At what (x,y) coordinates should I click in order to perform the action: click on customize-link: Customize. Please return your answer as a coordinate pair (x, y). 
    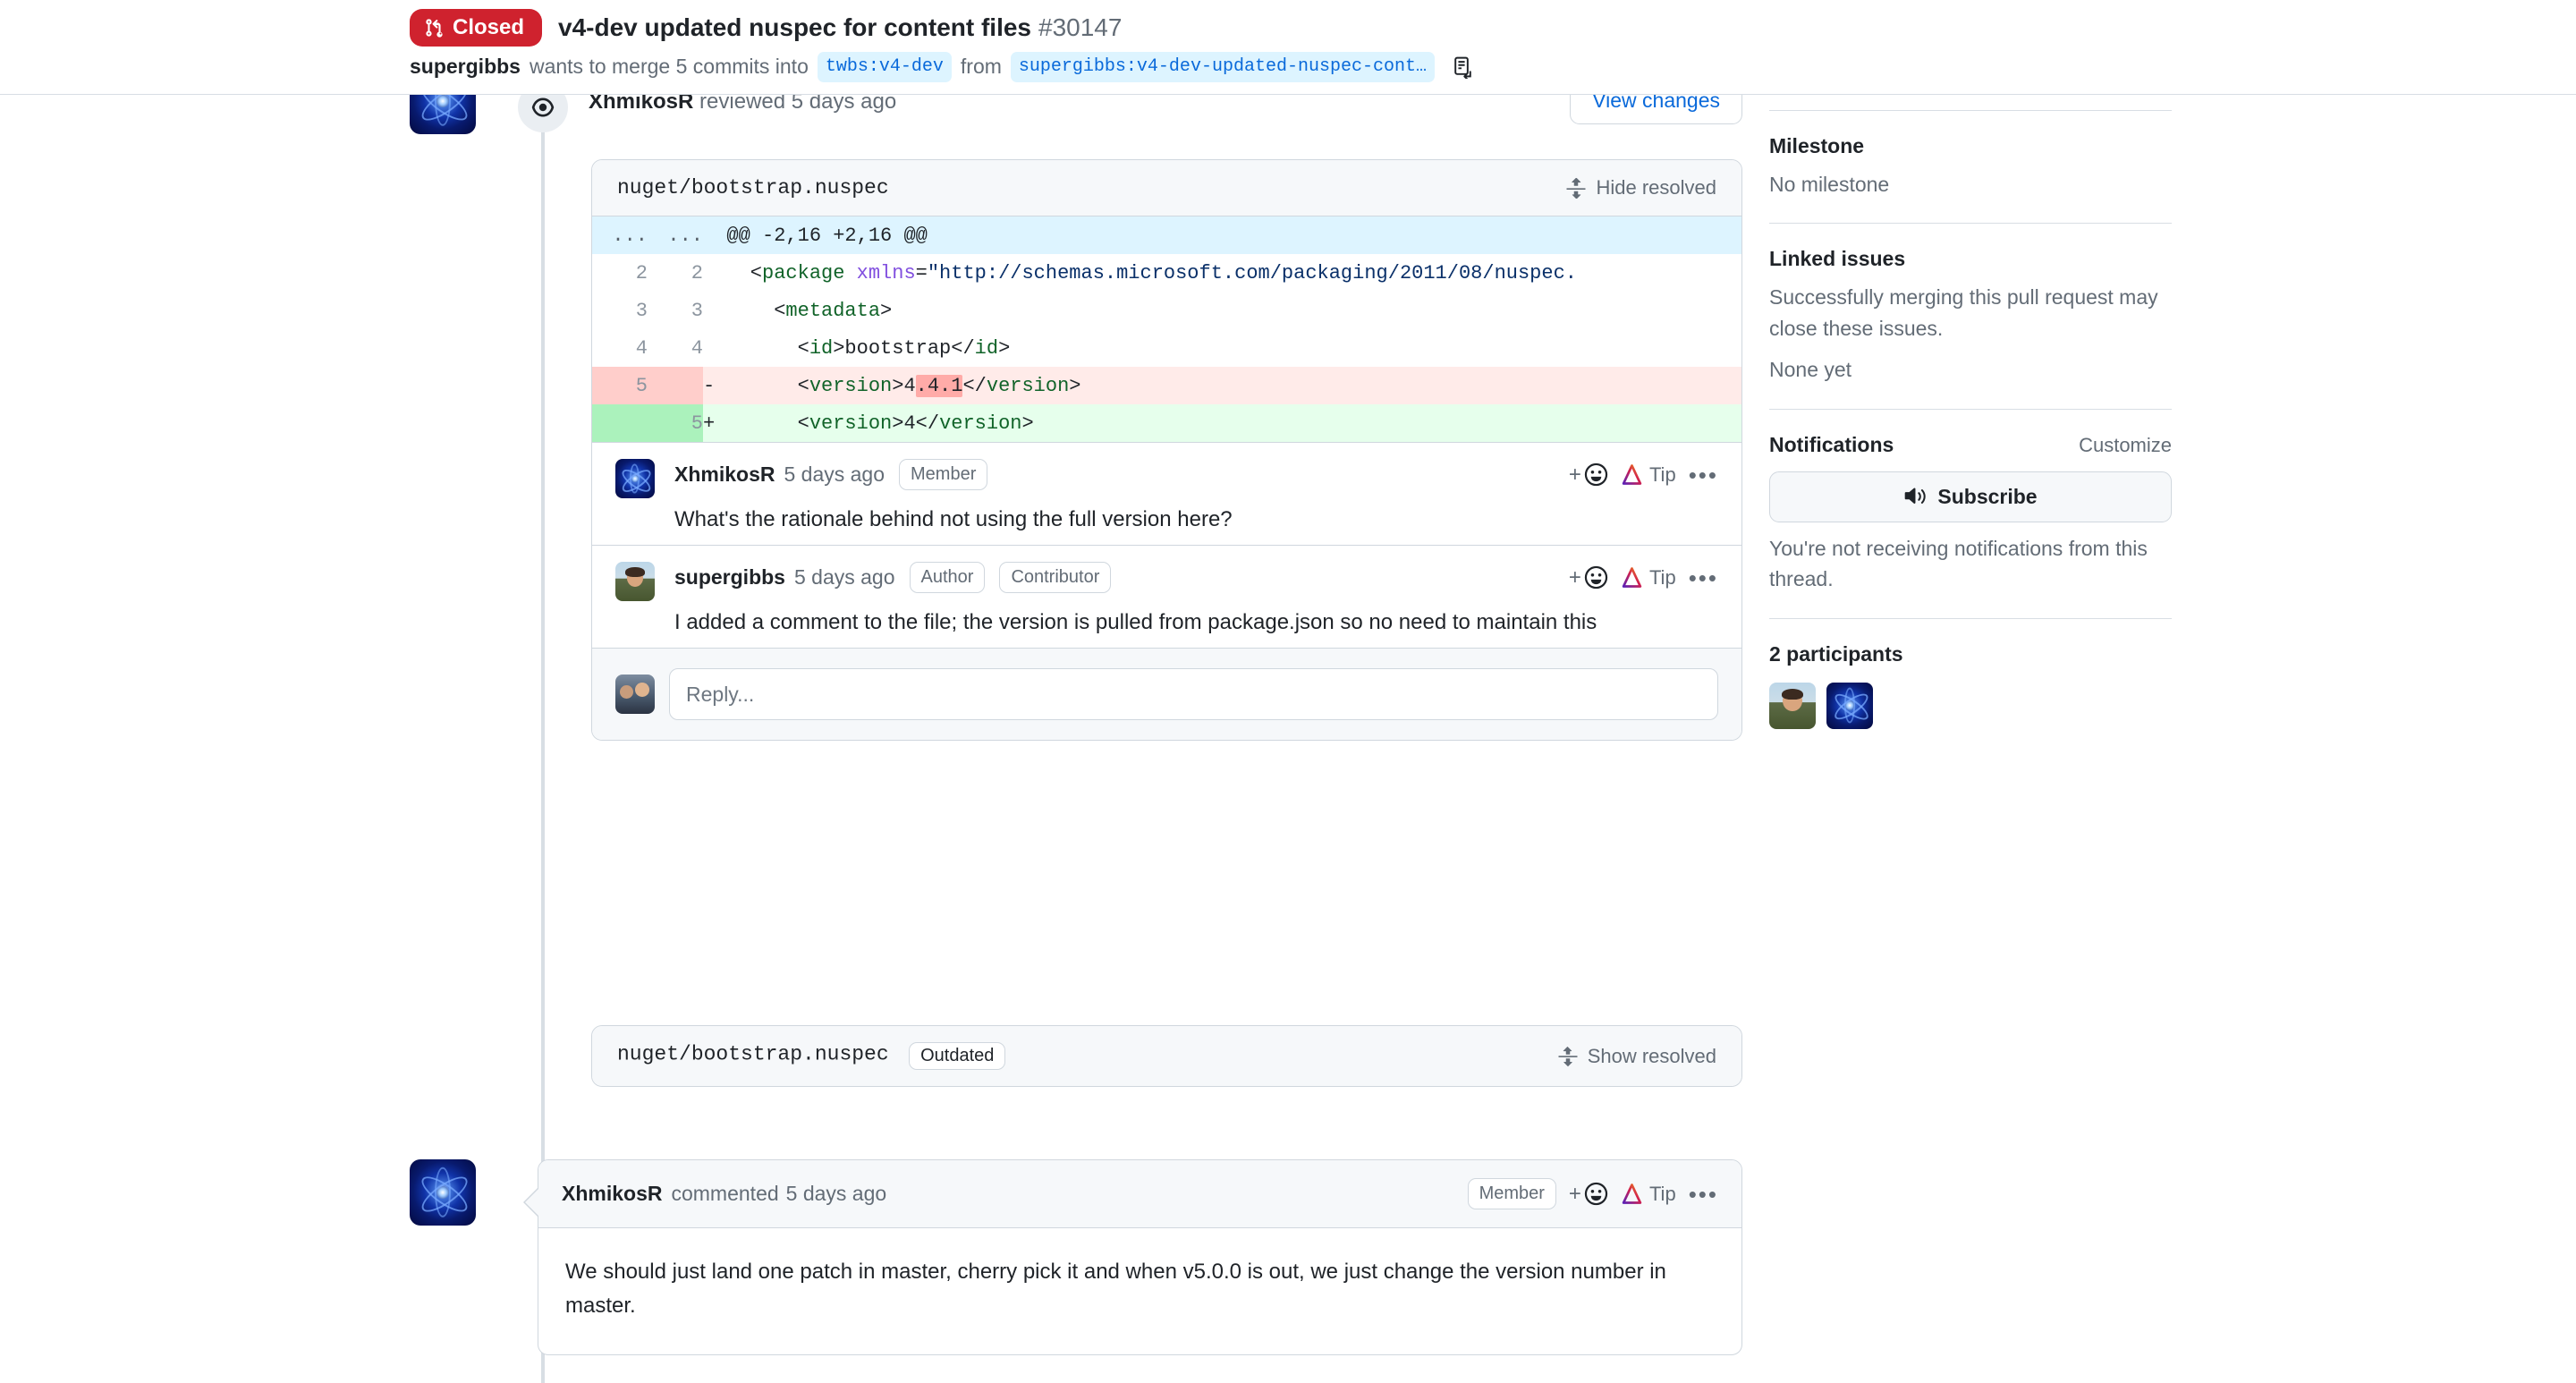
    Looking at the image, I should click on (2125, 446).